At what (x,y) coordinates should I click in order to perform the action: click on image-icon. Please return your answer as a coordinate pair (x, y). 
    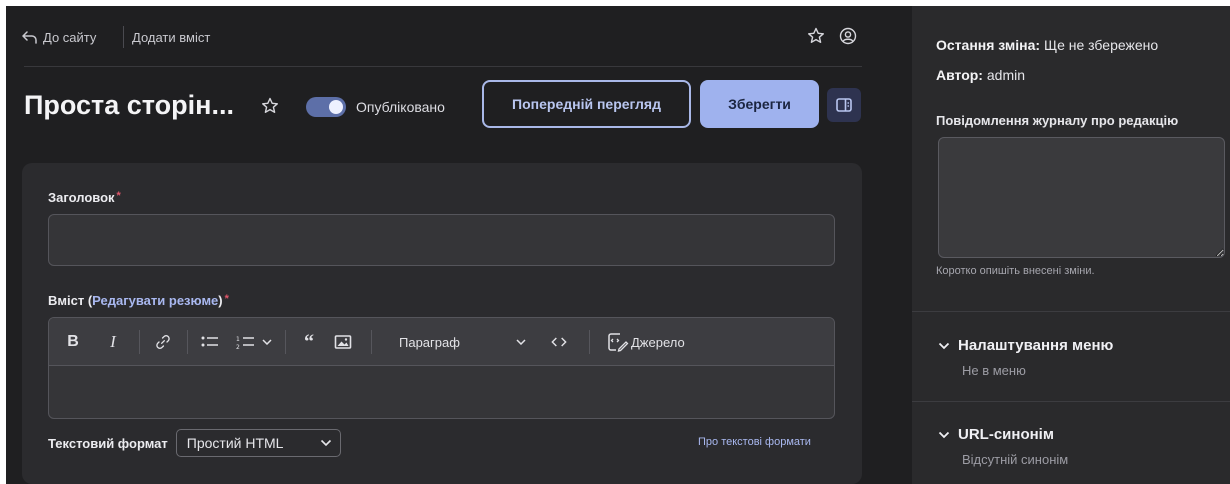
    Looking at the image, I should click on (343, 342).